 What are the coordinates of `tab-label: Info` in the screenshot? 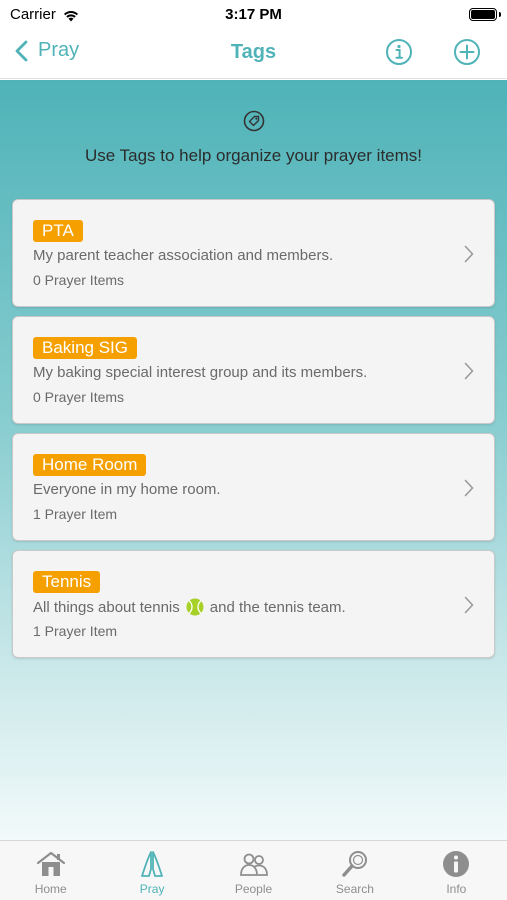 It's located at (456, 889).